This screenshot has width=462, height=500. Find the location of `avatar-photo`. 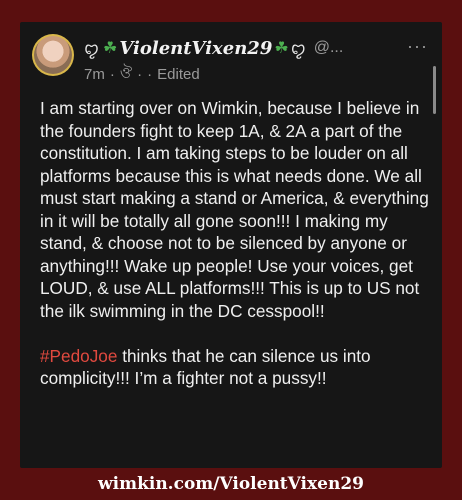

avatar-photo is located at coordinates (53, 55).